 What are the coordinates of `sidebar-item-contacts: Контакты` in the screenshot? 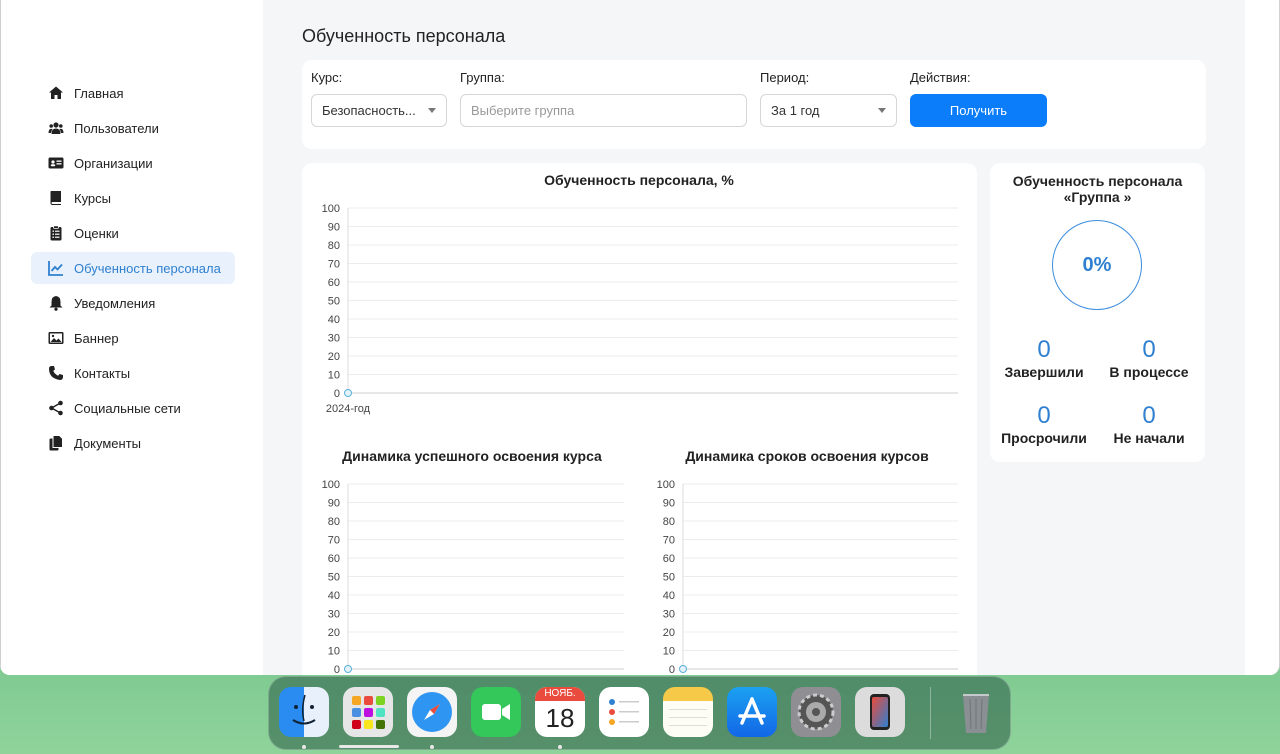 It's located at (133, 373).